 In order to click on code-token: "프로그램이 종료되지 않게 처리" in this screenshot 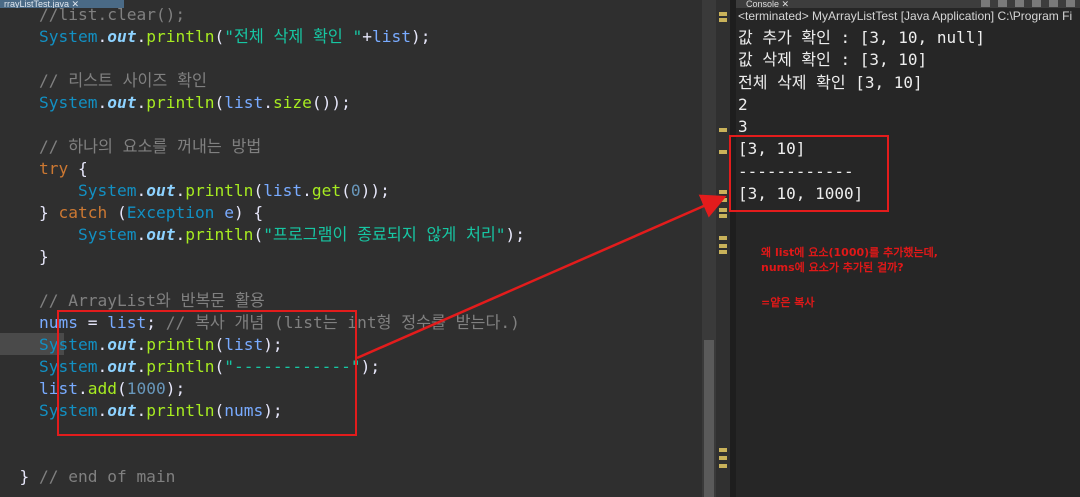, I will do `click(384, 234)`.